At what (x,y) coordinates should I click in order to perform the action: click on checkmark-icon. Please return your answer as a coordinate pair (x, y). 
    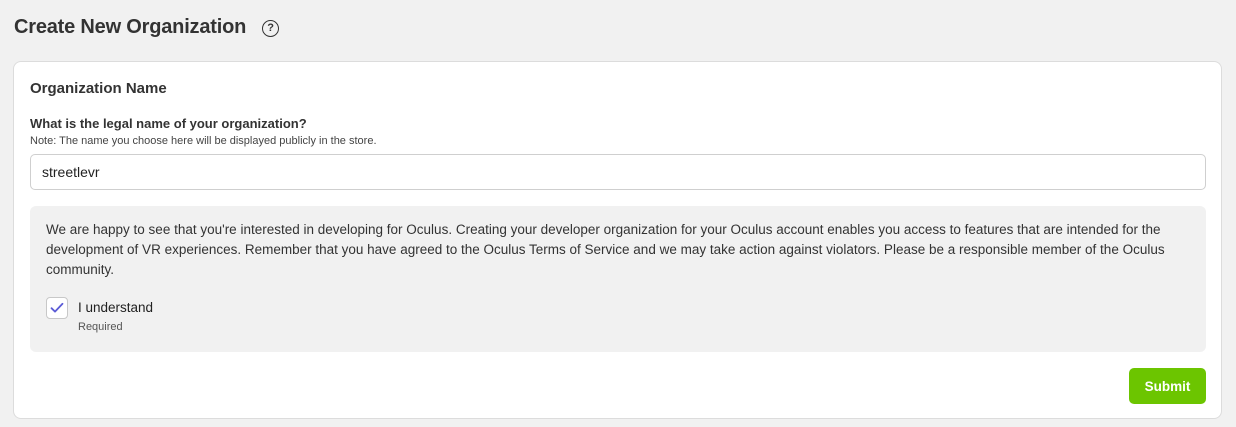
    Looking at the image, I should click on (57, 307).